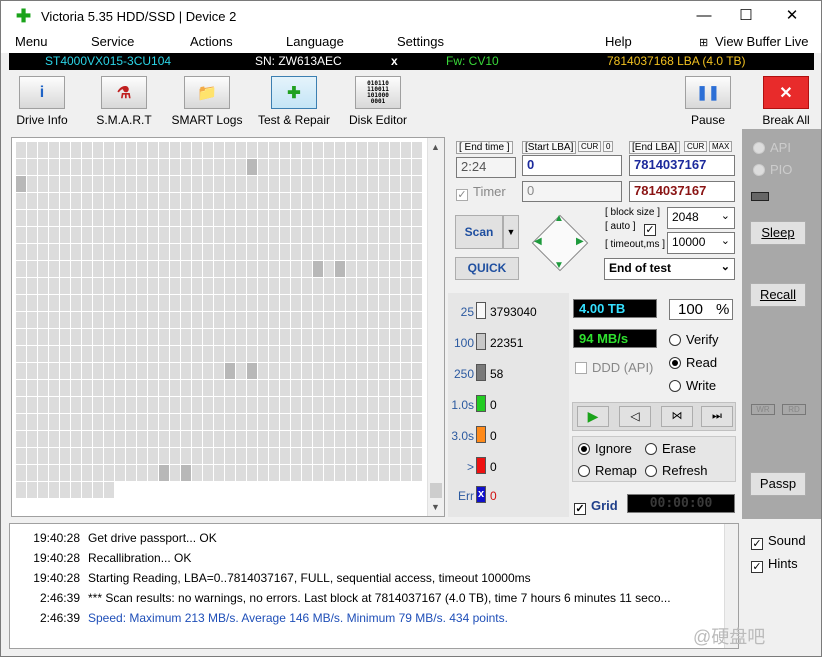 The width and height of the screenshot is (822, 657). What do you see at coordinates (42, 101) in the screenshot?
I see `drive-info-button: i Drive Info` at bounding box center [42, 101].